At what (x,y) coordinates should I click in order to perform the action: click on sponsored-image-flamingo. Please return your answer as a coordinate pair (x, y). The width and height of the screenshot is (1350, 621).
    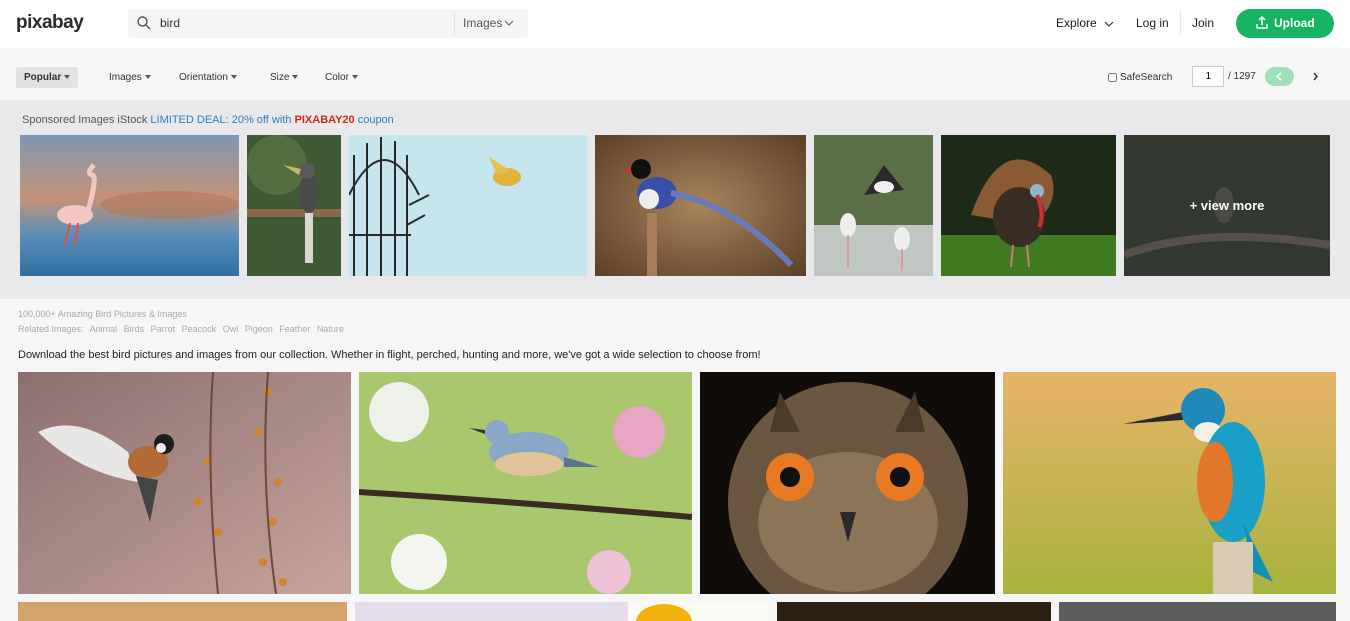
    Looking at the image, I should click on (129, 205).